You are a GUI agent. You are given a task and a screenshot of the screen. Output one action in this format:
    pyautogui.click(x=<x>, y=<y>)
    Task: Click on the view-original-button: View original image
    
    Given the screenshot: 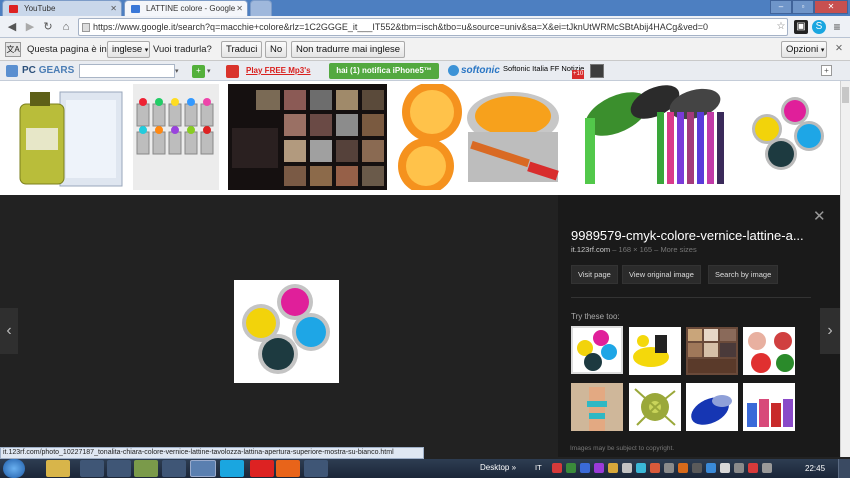 What is the action you would take?
    pyautogui.click(x=661, y=274)
    